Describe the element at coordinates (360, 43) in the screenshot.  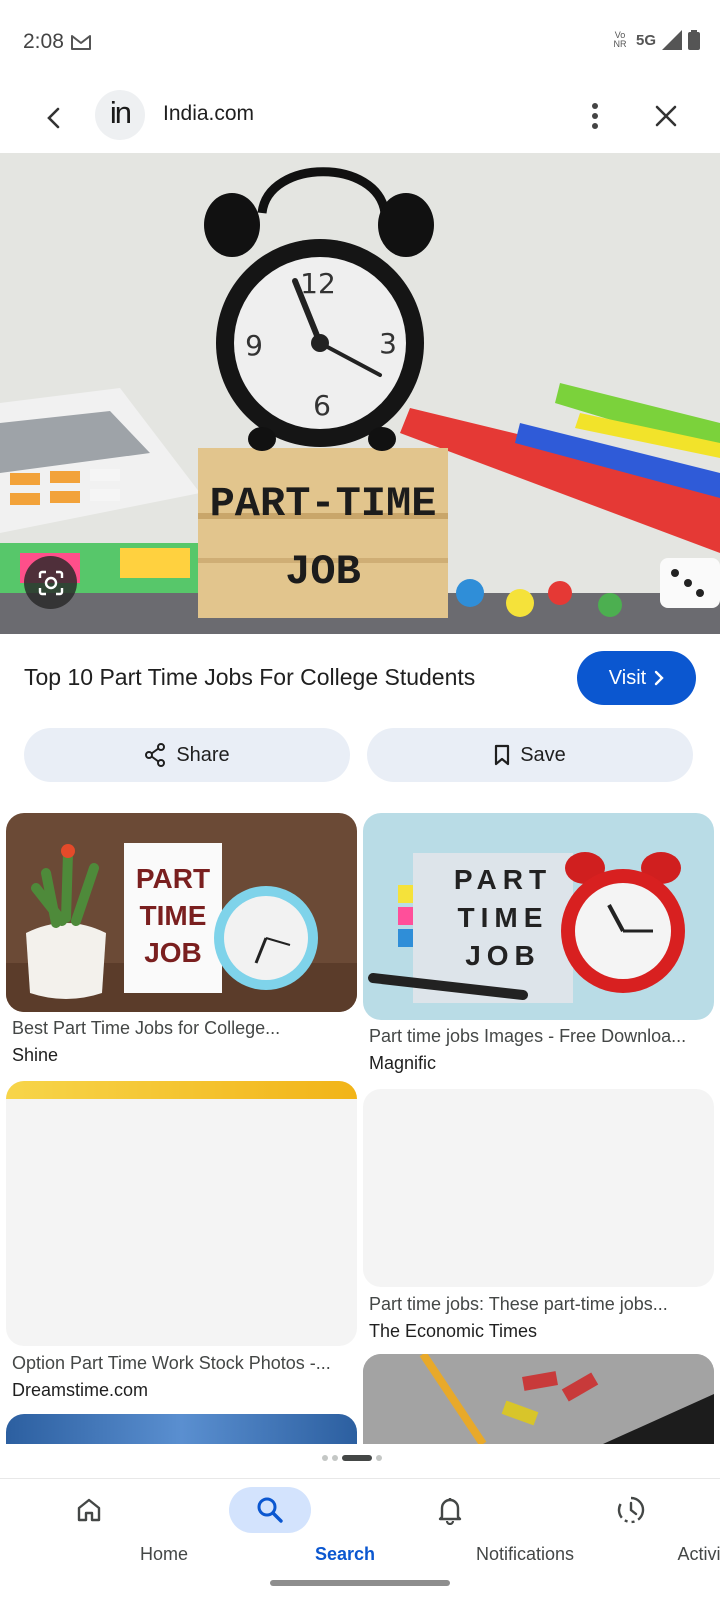
I see `status-bar: 2:08 Vo NR 5G` at that location.